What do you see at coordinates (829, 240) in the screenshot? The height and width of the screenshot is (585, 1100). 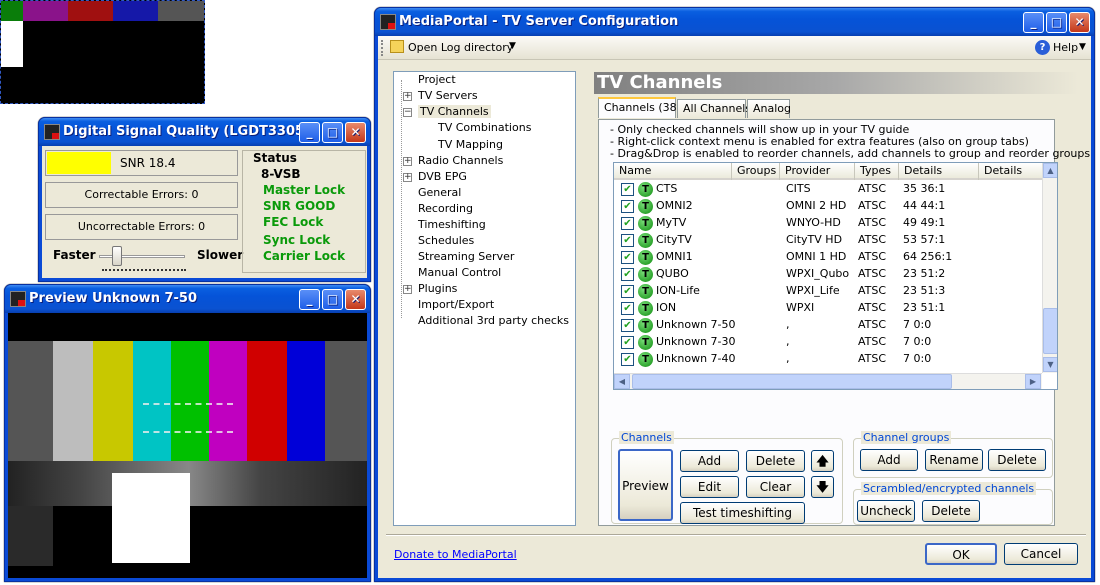 I see `table-row: ✔ T CityTV CityTV HD ATSC 53 57:1` at bounding box center [829, 240].